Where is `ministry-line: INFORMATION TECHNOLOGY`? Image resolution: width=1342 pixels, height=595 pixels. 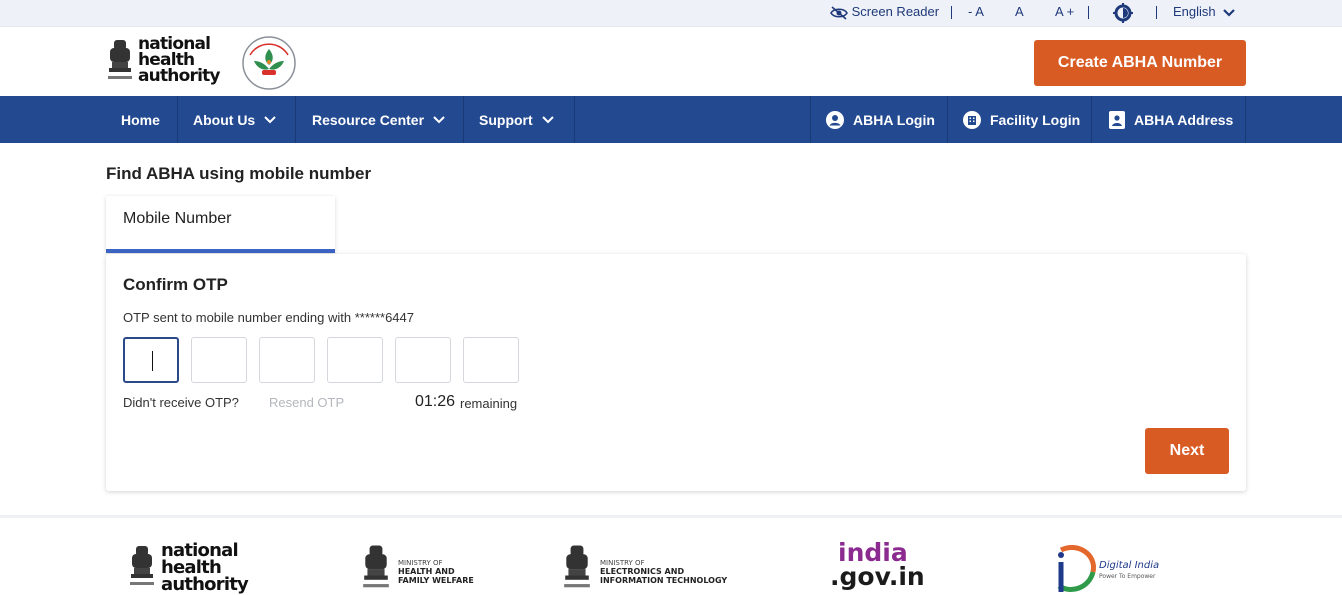
ministry-line: INFORMATION TECHNOLOGY is located at coordinates (664, 580).